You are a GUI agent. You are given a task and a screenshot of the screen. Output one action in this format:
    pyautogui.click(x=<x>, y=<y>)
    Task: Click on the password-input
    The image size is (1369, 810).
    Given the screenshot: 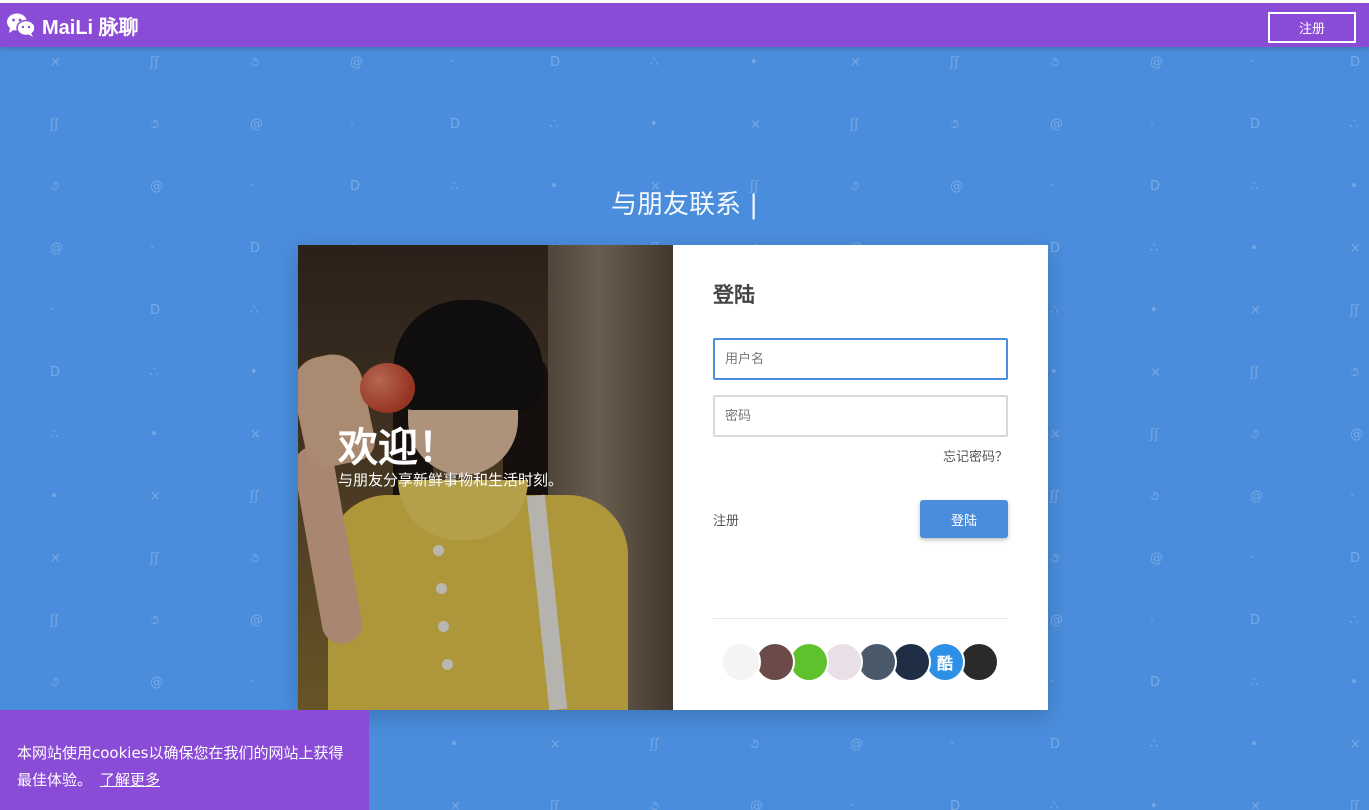 What is the action you would take?
    pyautogui.click(x=860, y=416)
    